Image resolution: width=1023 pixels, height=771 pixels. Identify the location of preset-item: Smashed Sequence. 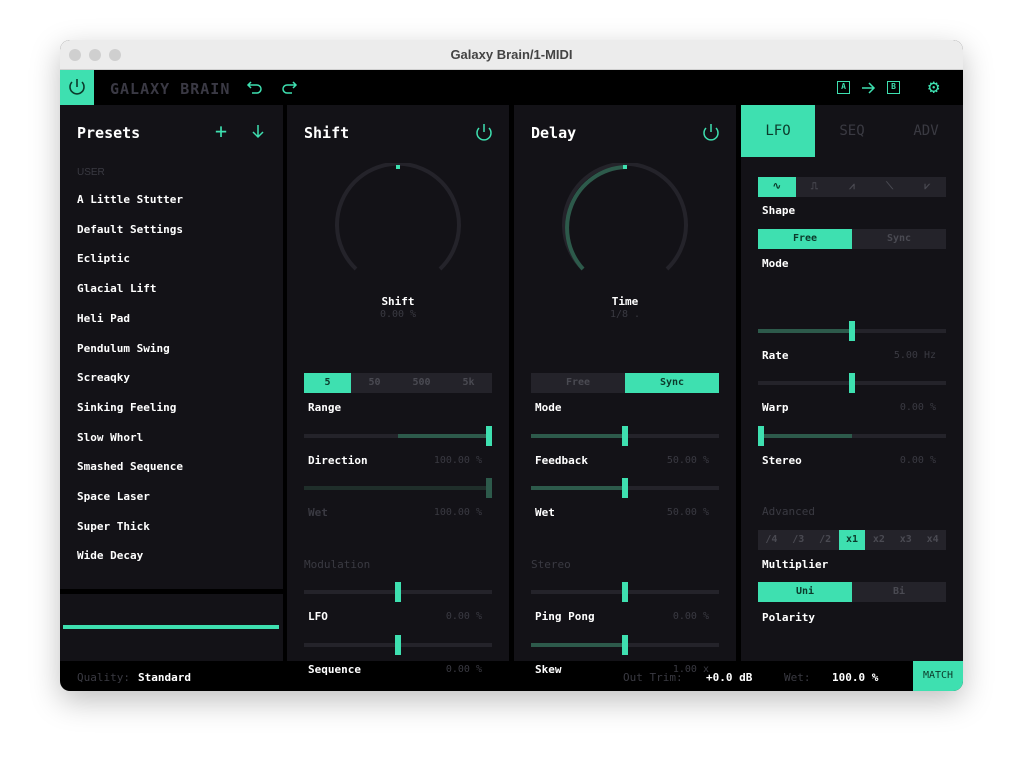
(130, 466).